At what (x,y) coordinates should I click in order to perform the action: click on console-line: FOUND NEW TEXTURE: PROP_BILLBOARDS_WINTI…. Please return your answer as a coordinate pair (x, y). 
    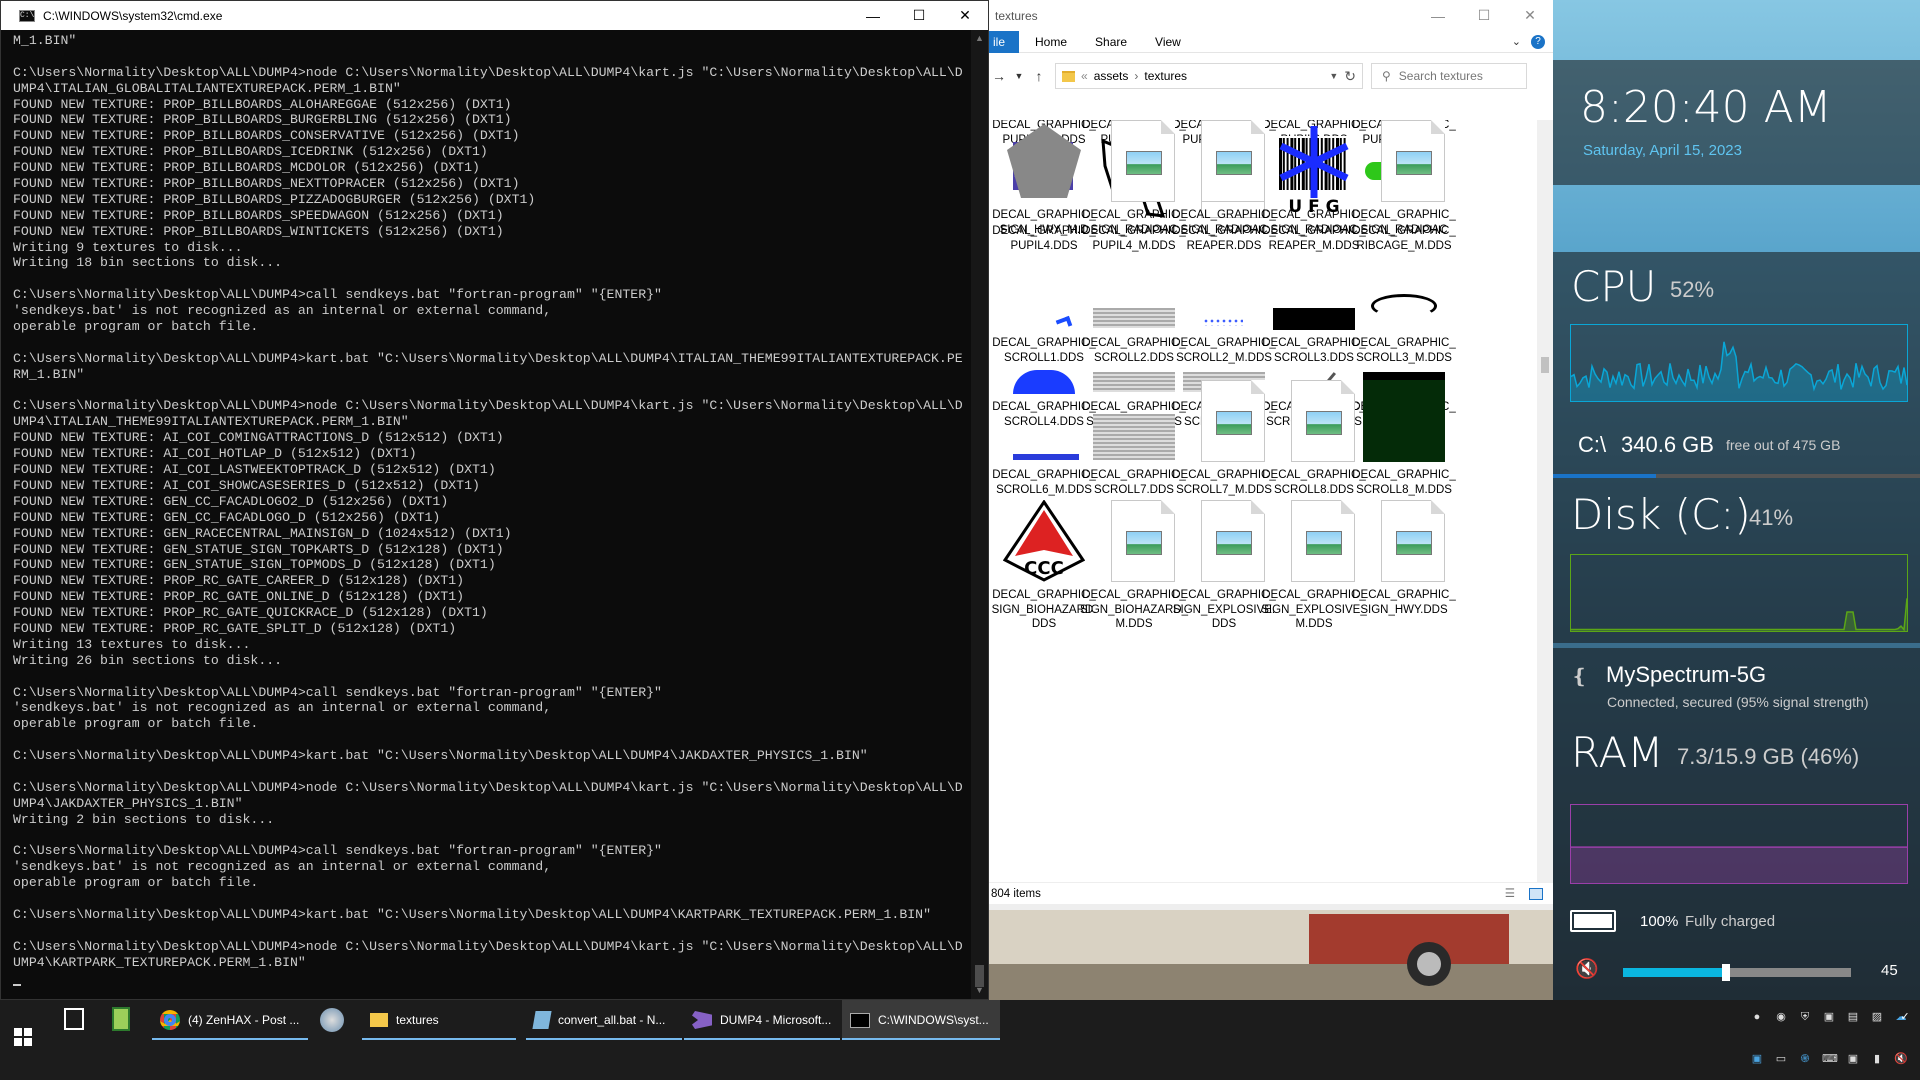
    Looking at the image, I should click on (258, 231).